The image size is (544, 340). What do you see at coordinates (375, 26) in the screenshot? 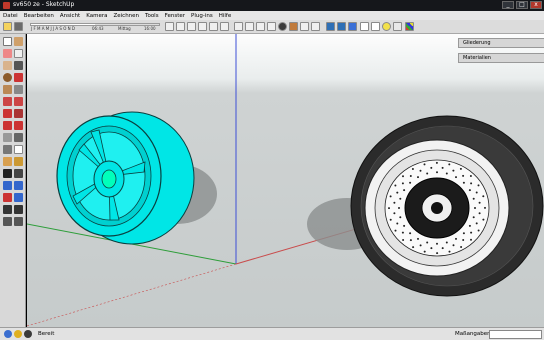
I see `walk-icon` at bounding box center [375, 26].